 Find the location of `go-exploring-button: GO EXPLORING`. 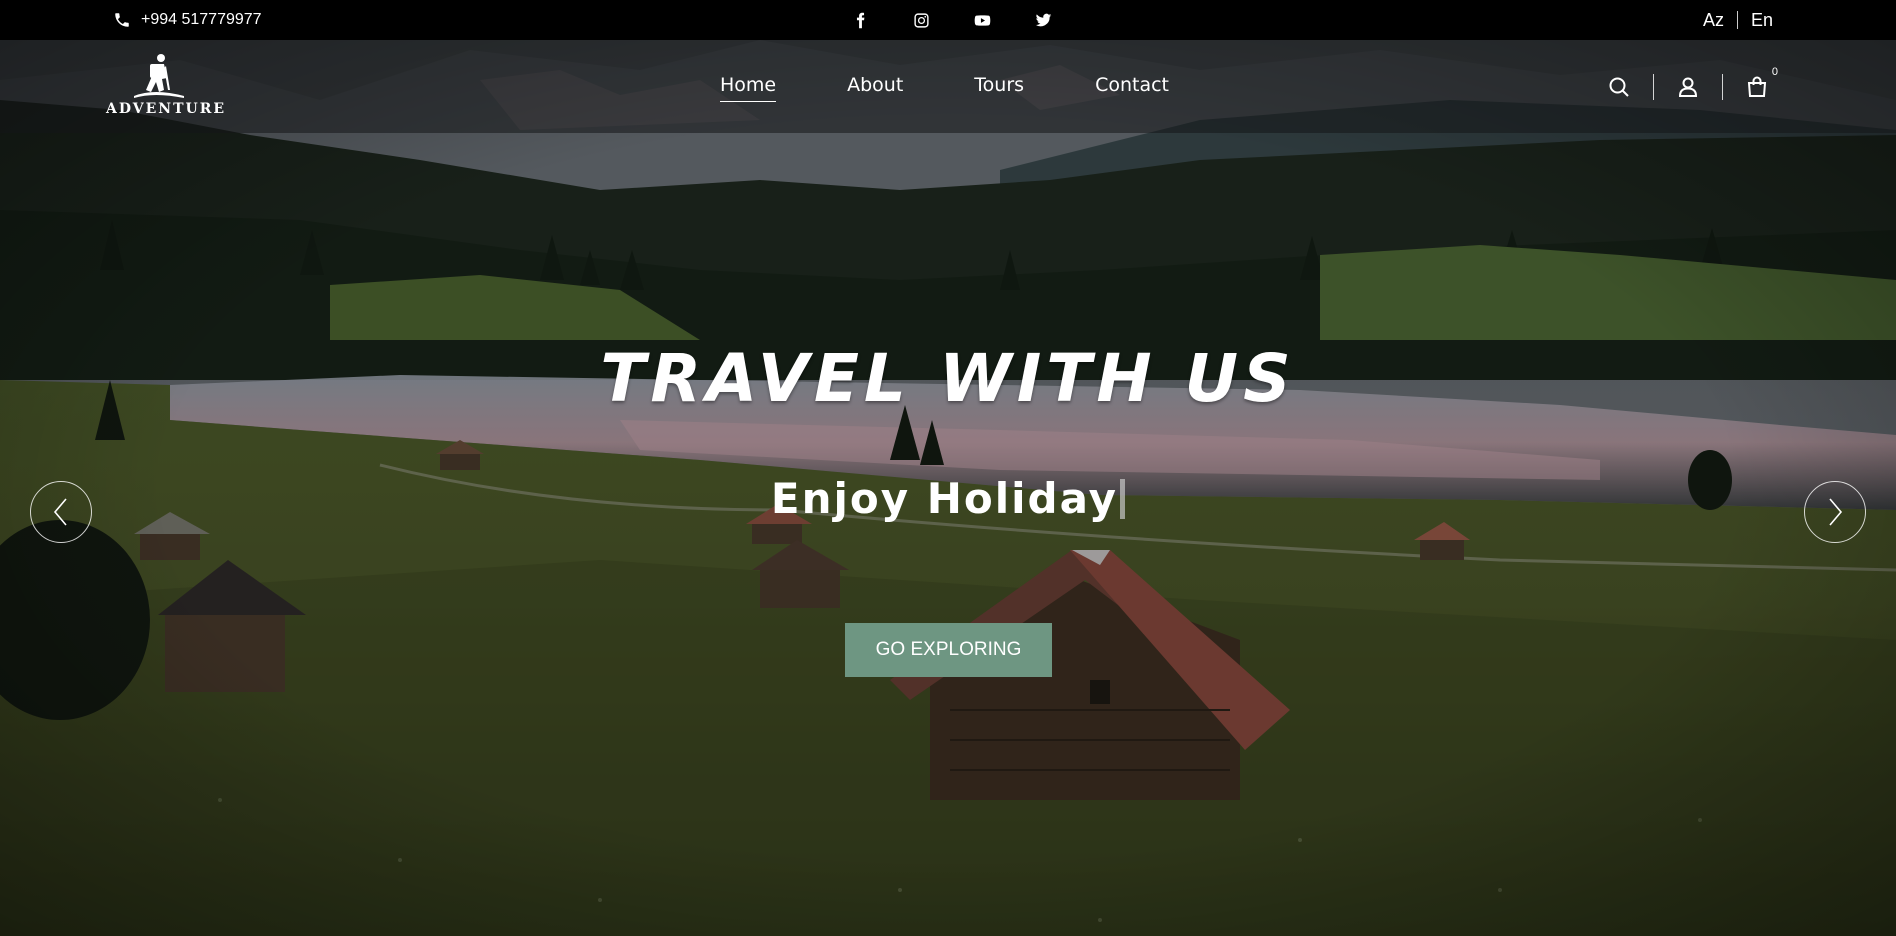

go-exploring-button: GO EXPLORING is located at coordinates (948, 650).